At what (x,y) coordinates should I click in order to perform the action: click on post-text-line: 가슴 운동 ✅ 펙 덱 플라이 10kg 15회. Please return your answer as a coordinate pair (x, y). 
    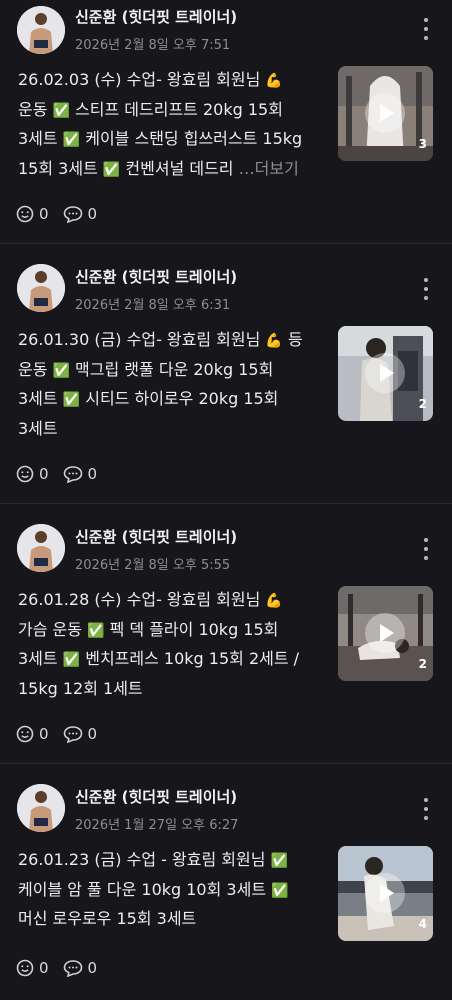
    Looking at the image, I should click on (148, 629).